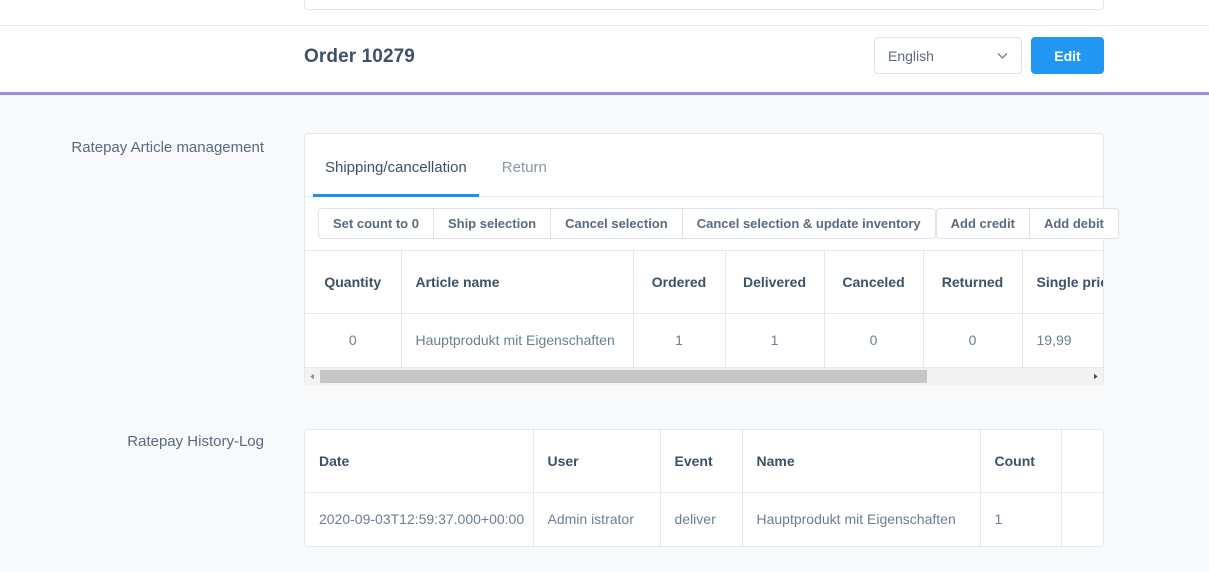 This screenshot has height=572, width=1209. What do you see at coordinates (604, 59) in the screenshot?
I see `order-header: Order 10279 English Edit` at bounding box center [604, 59].